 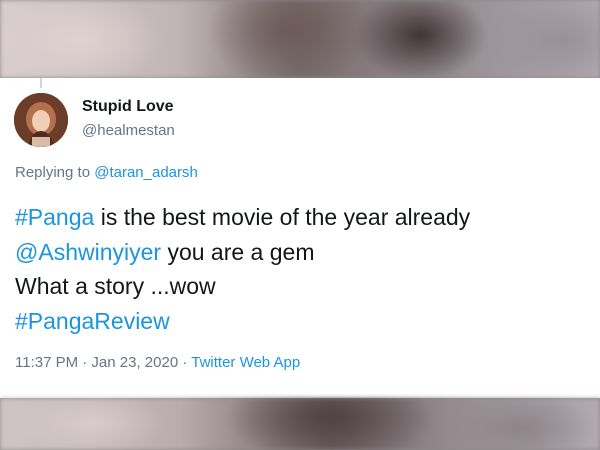 I want to click on replying-prefix: Replying to, so click(x=53, y=172).